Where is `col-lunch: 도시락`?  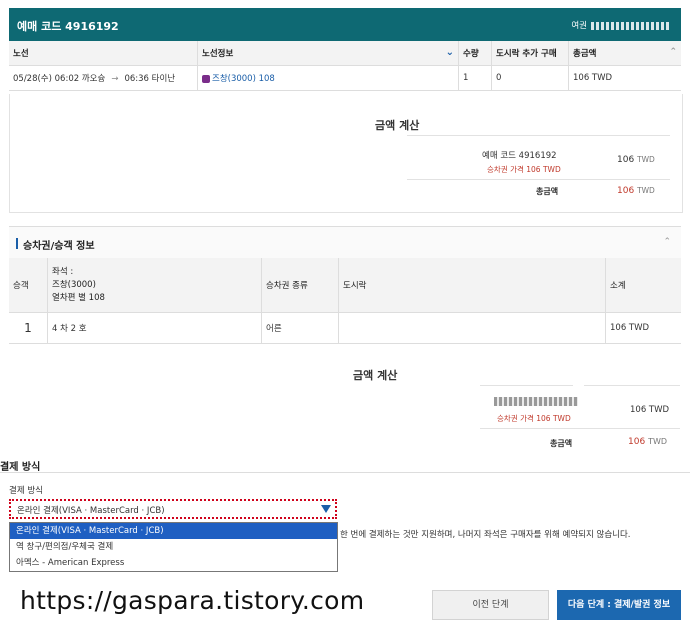 col-lunch: 도시락 is located at coordinates (472, 285).